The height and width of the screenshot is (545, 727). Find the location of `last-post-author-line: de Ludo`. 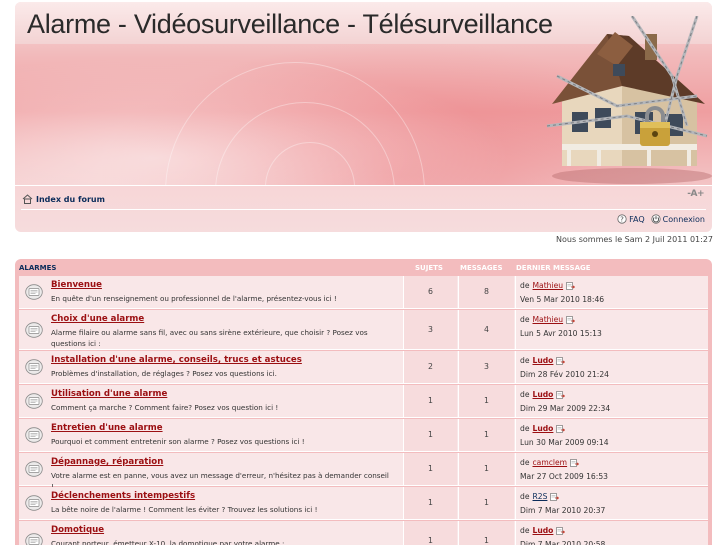

last-post-author-line: de Ludo is located at coordinates (543, 360).